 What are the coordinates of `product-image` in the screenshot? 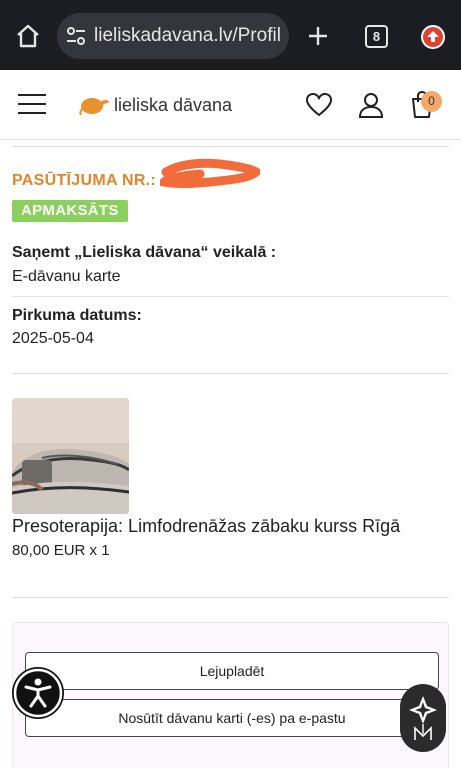 It's located at (70, 456).